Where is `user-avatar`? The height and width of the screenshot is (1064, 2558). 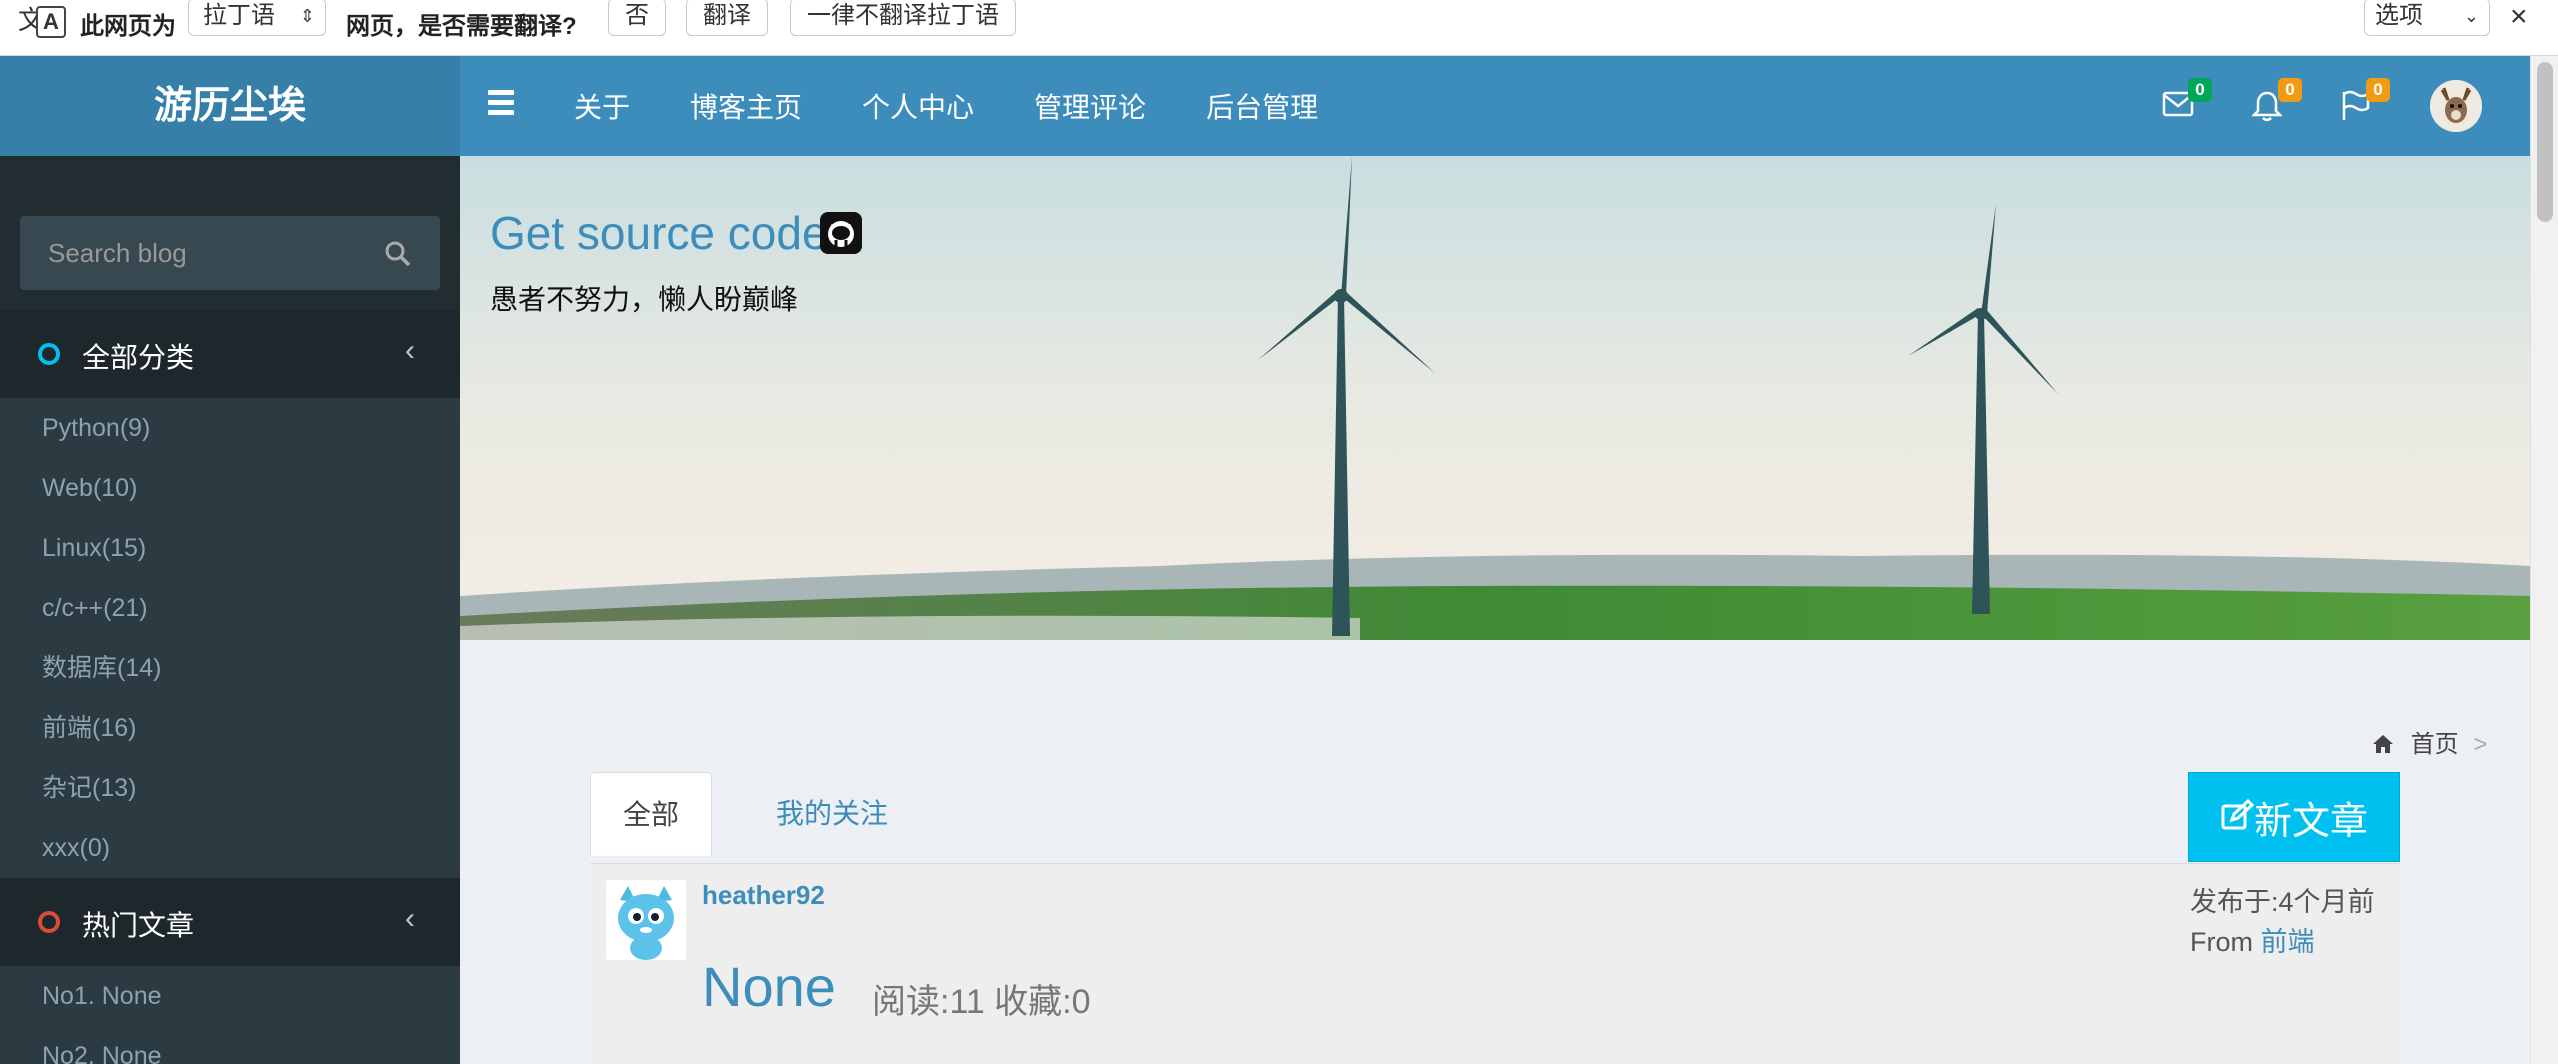 user-avatar is located at coordinates (2456, 106).